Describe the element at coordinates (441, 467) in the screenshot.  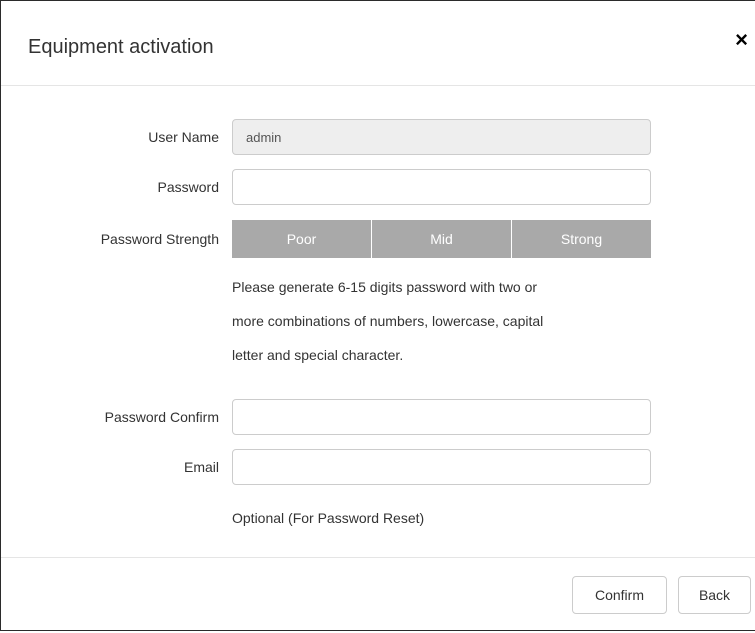
I see `email-field` at that location.